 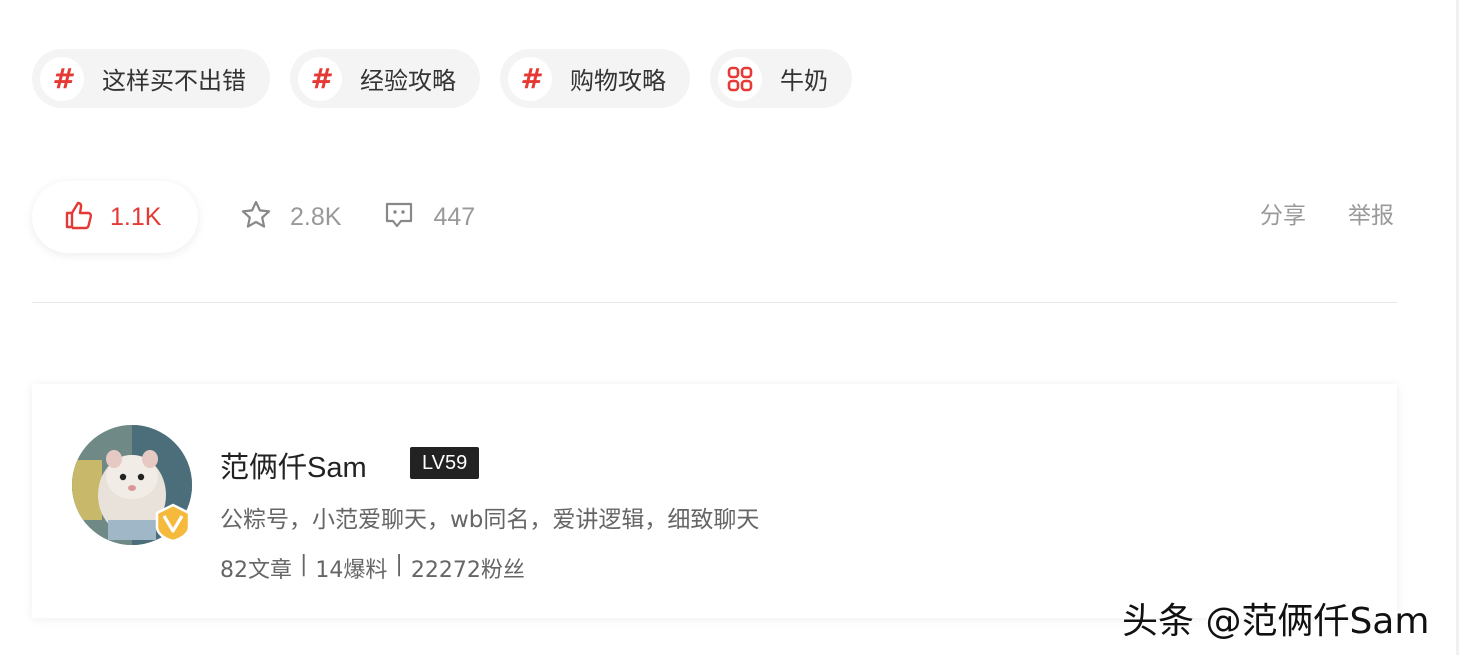 I want to click on comment-count: 447, so click(x=454, y=216).